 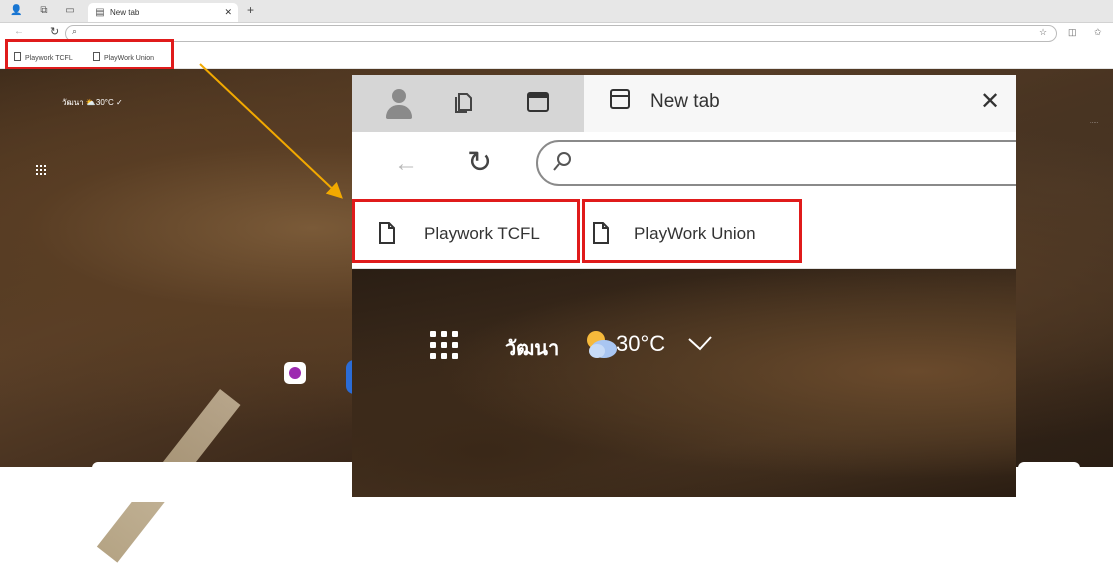 I want to click on bg-tab-title: New tab, so click(x=125, y=12).